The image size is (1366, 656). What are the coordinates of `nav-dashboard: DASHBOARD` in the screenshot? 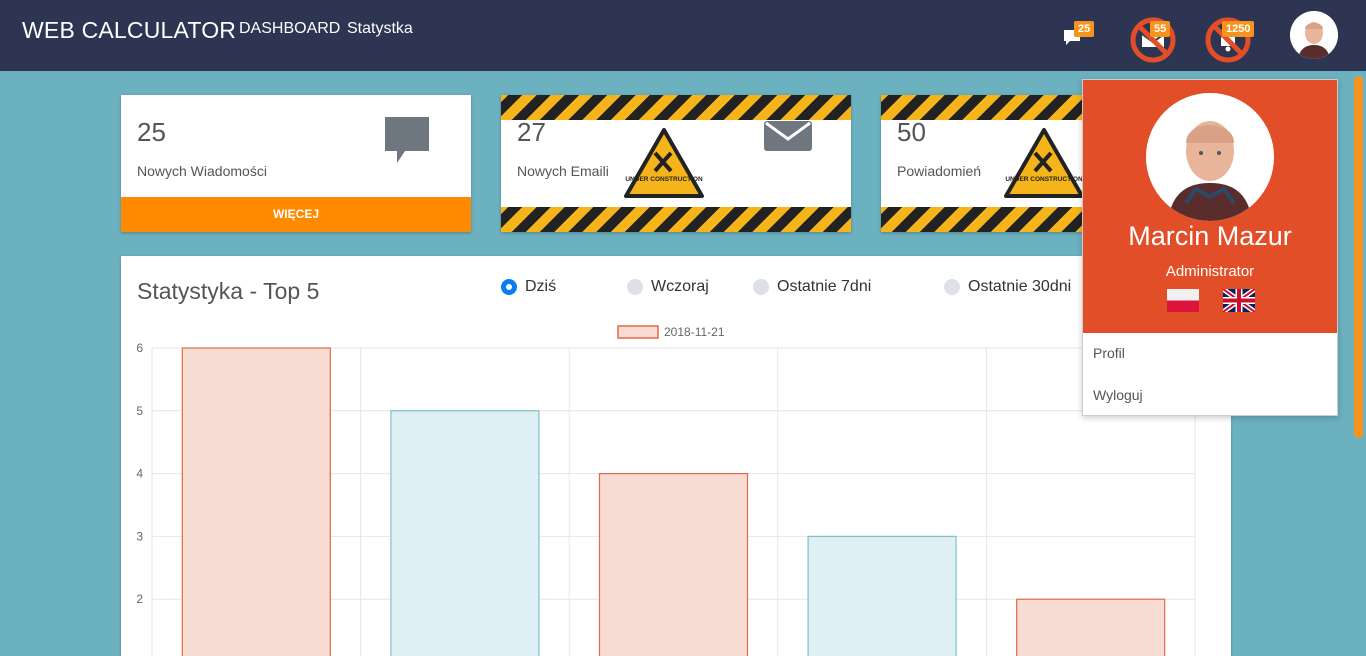 It's located at (289, 29).